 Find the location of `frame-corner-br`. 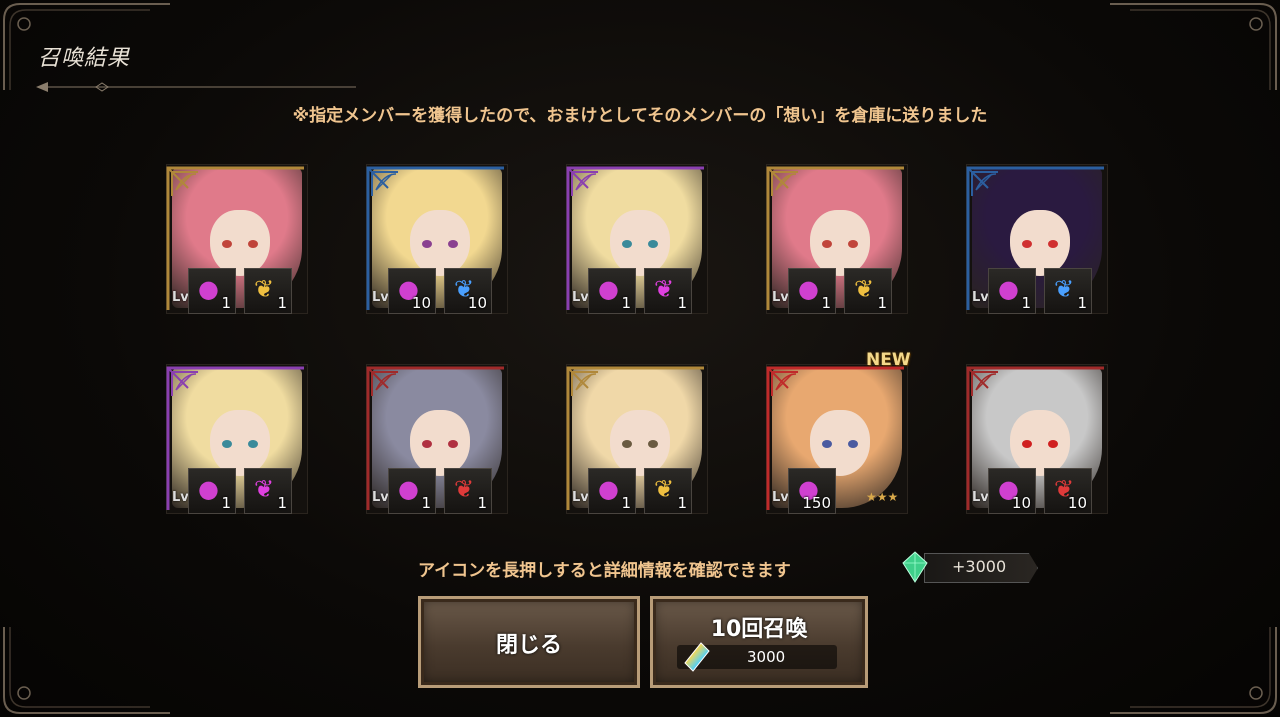

frame-corner-br is located at coordinates (1195, 672).